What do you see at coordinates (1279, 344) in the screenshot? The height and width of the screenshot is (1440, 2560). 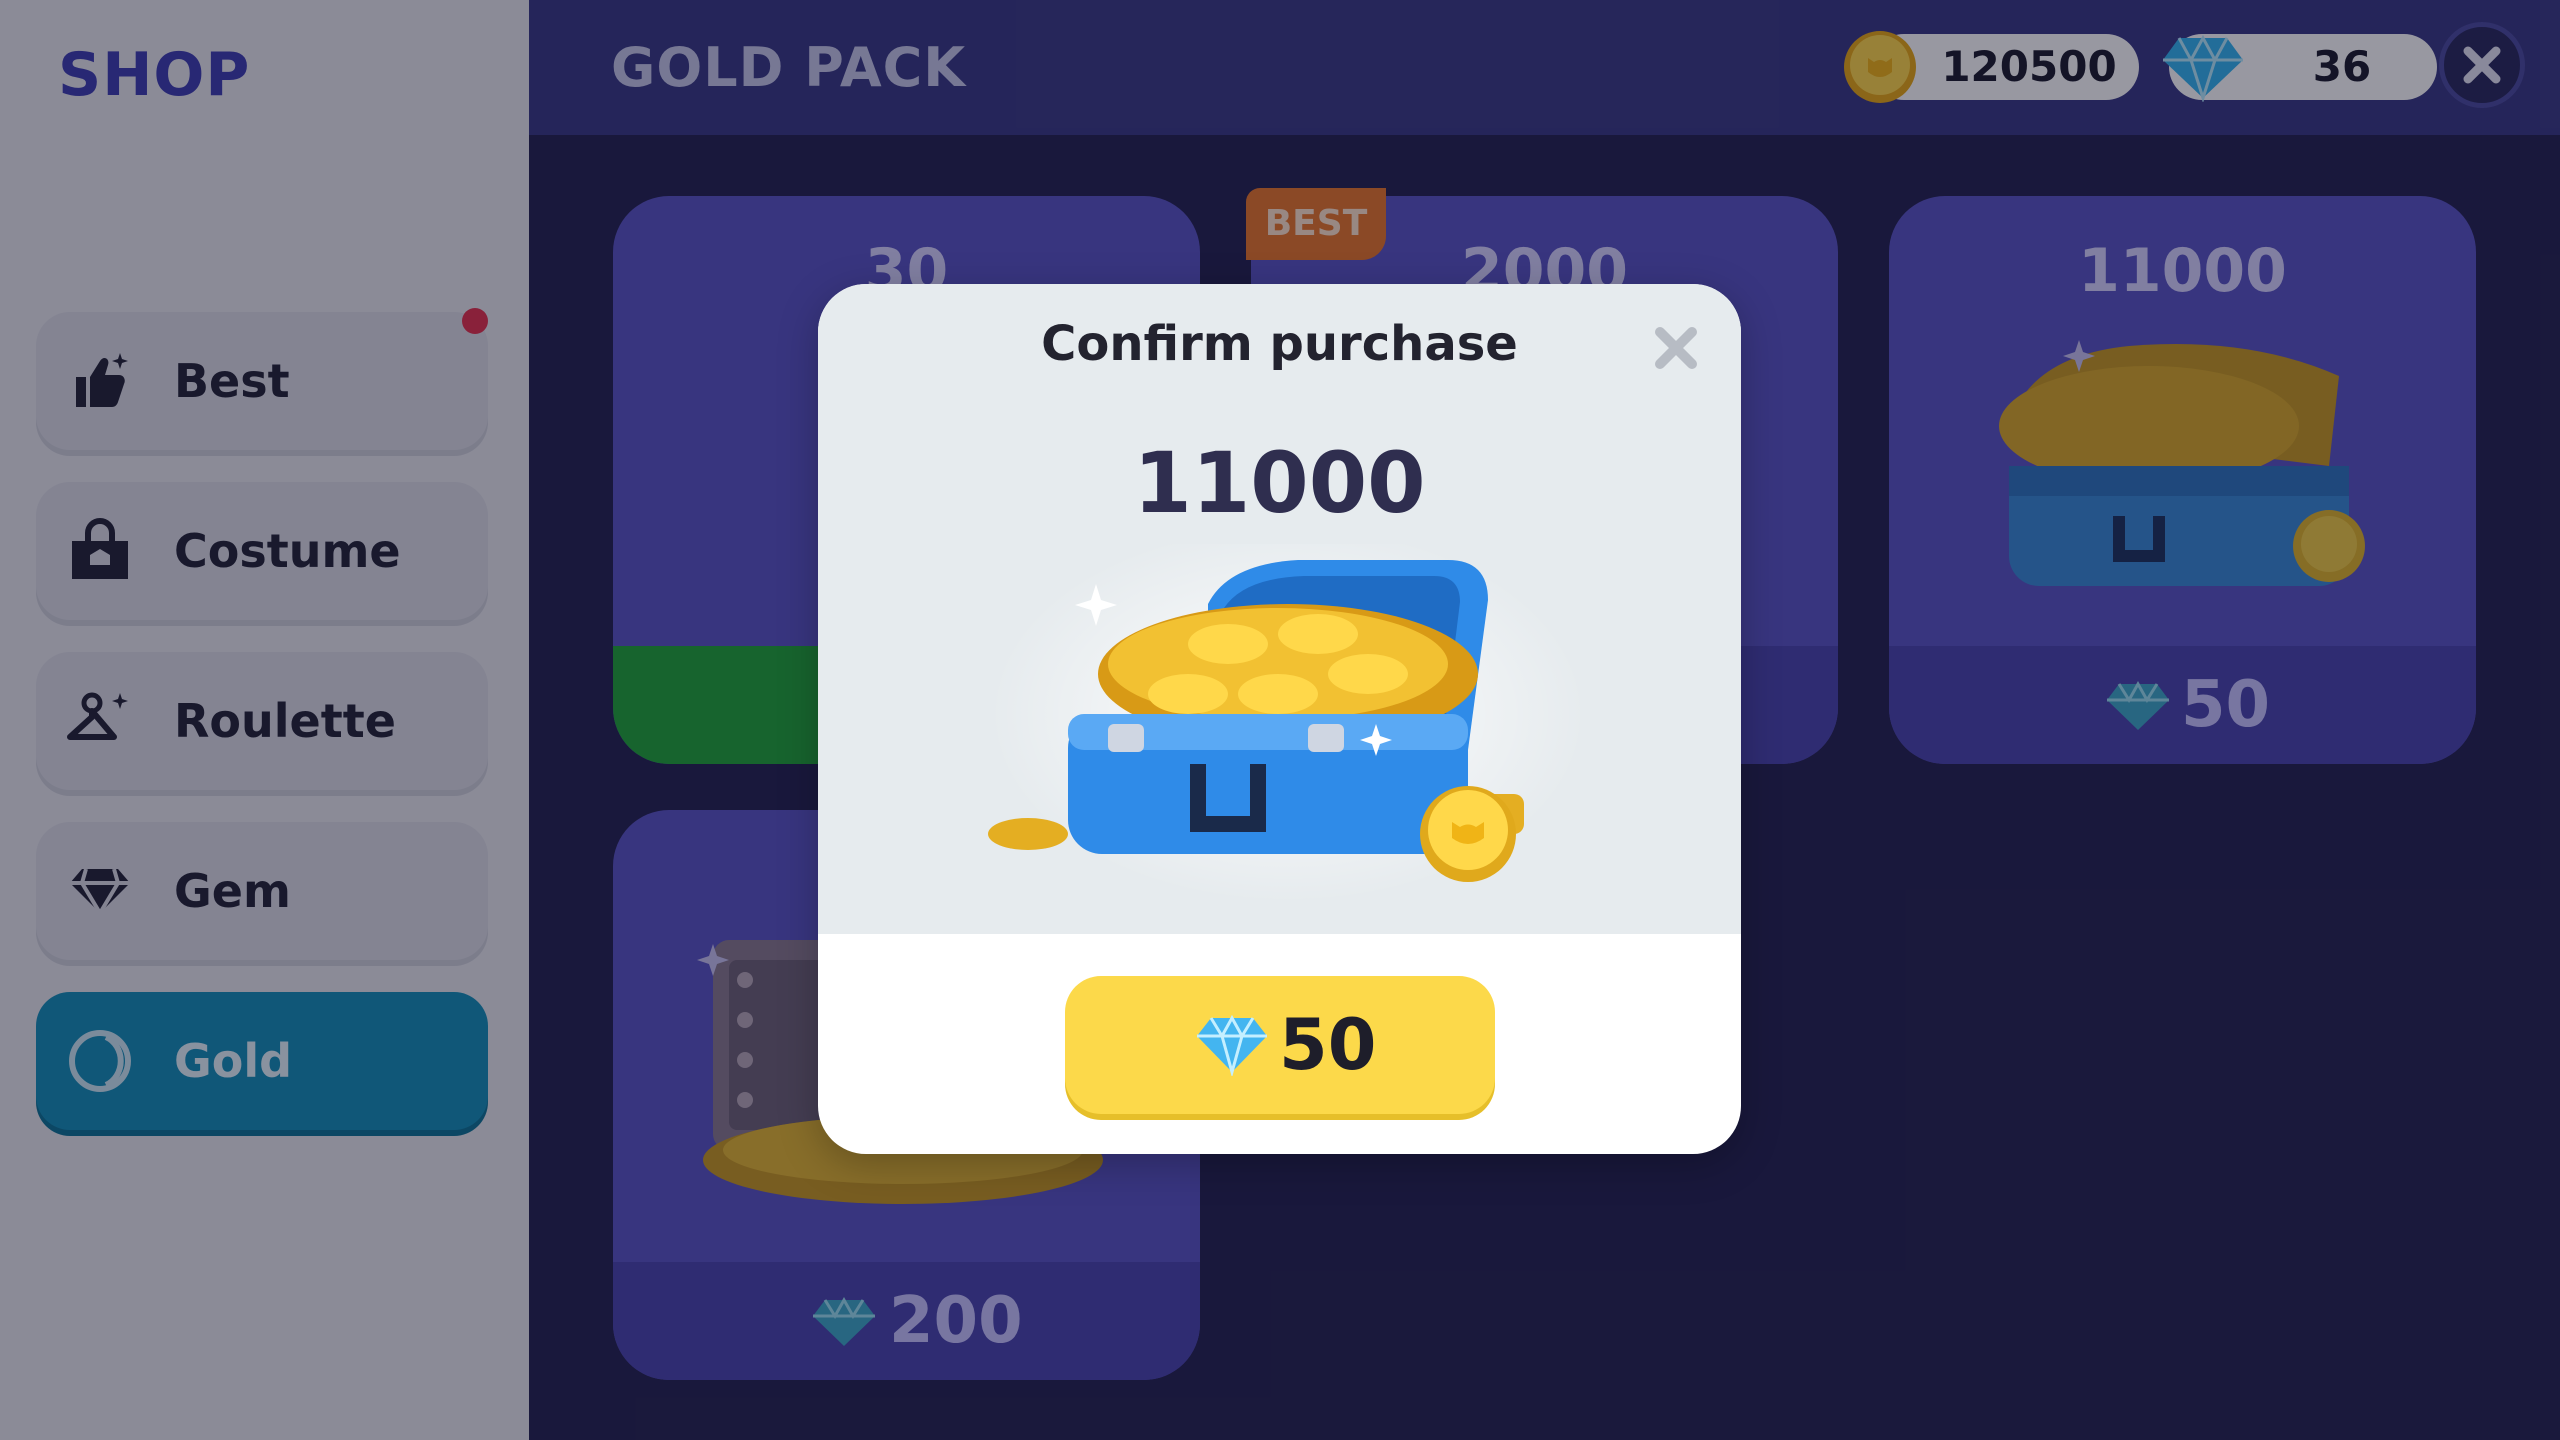 I see `dialog-title: Confirm purchase` at bounding box center [1279, 344].